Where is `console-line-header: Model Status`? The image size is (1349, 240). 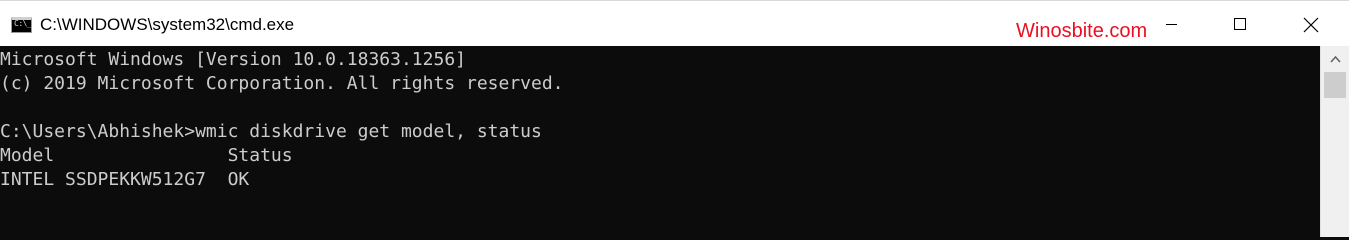 console-line-header: Model Status is located at coordinates (146, 155).